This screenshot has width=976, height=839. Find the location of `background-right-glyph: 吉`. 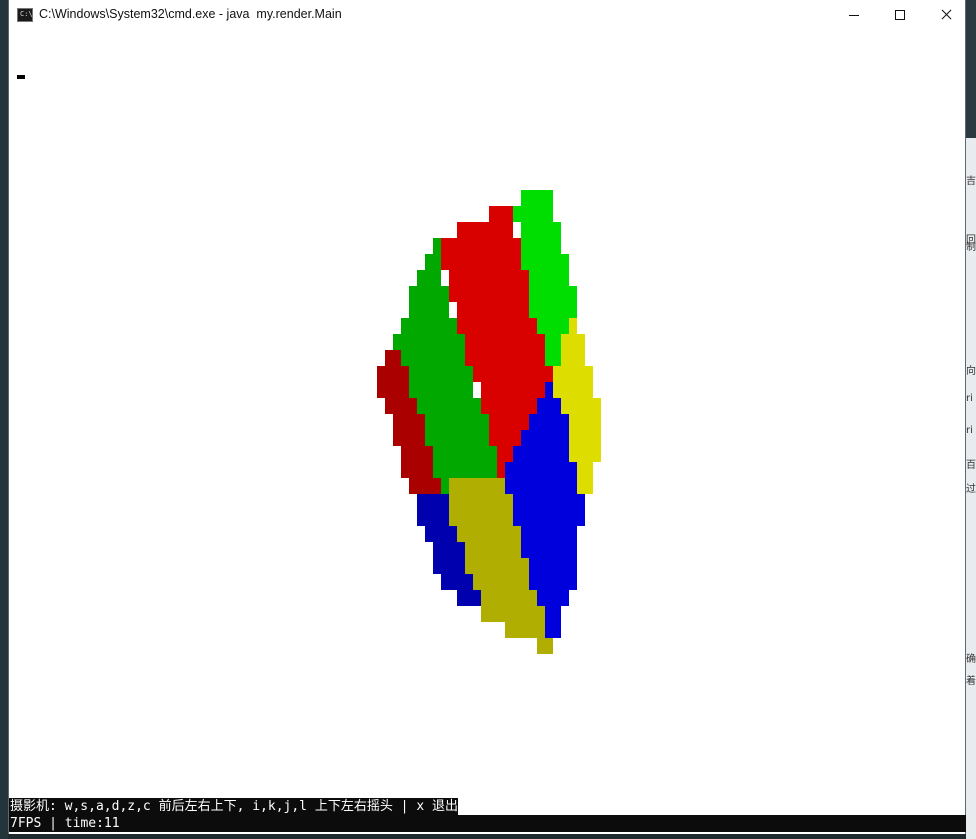

background-right-glyph: 吉 is located at coordinates (971, 181).